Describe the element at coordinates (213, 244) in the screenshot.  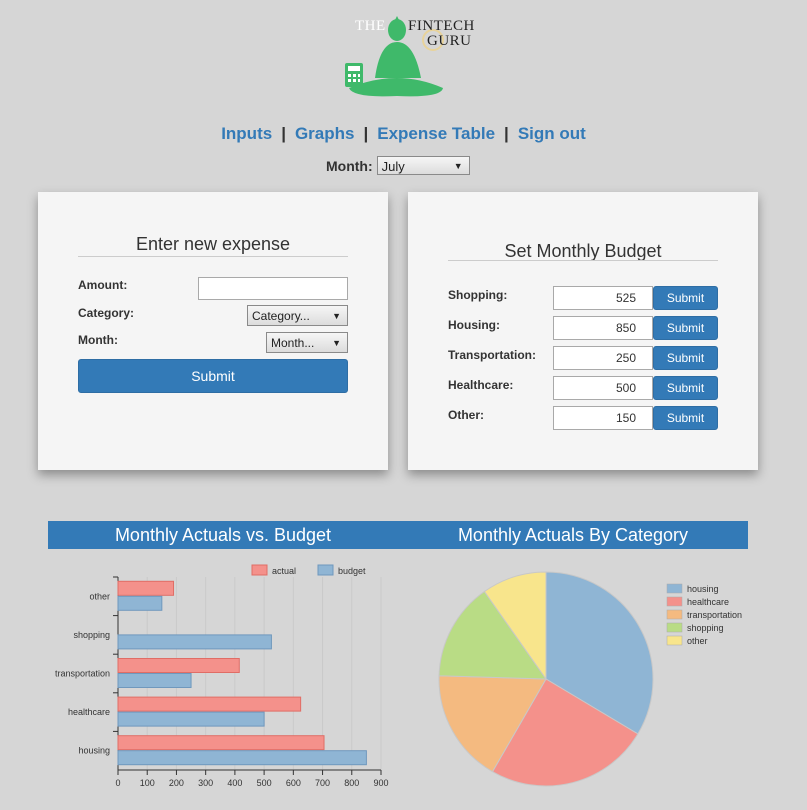
I see `expense-panel-title: Enter new expense` at that location.